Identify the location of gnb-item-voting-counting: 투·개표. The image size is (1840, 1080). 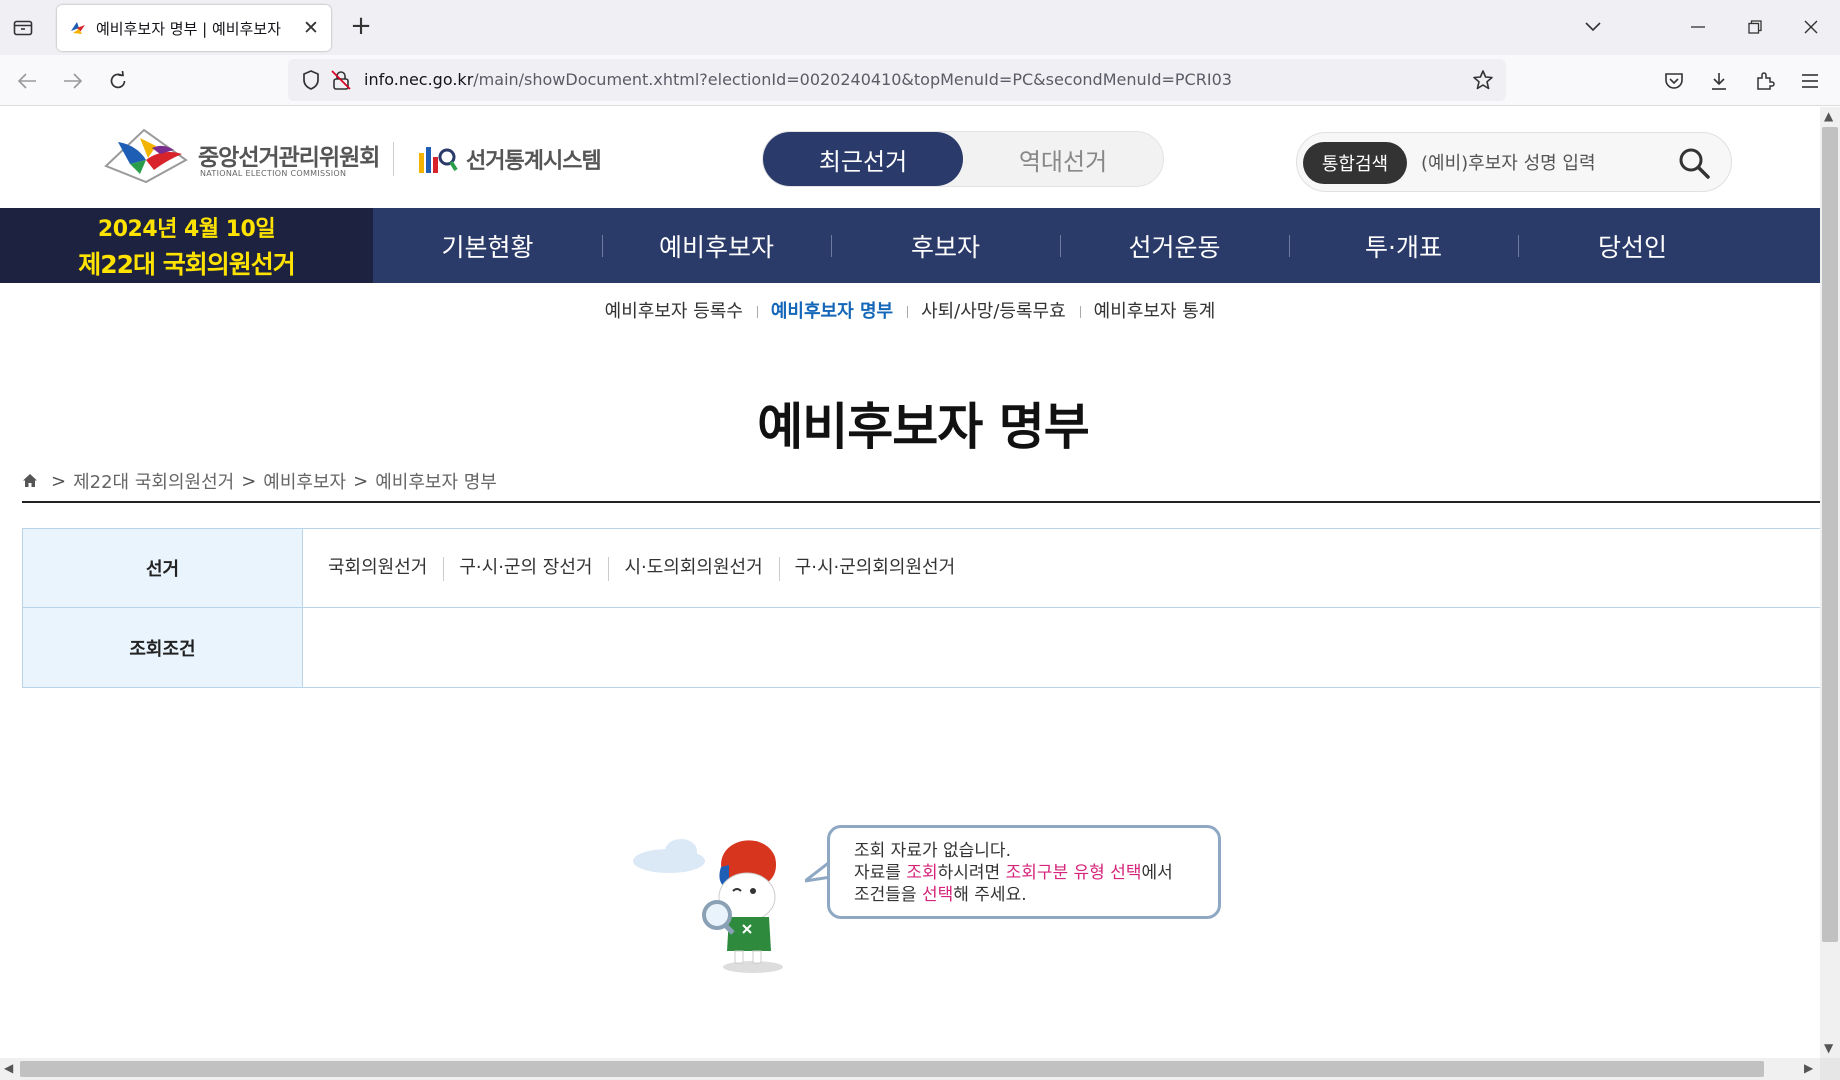
(1403, 245).